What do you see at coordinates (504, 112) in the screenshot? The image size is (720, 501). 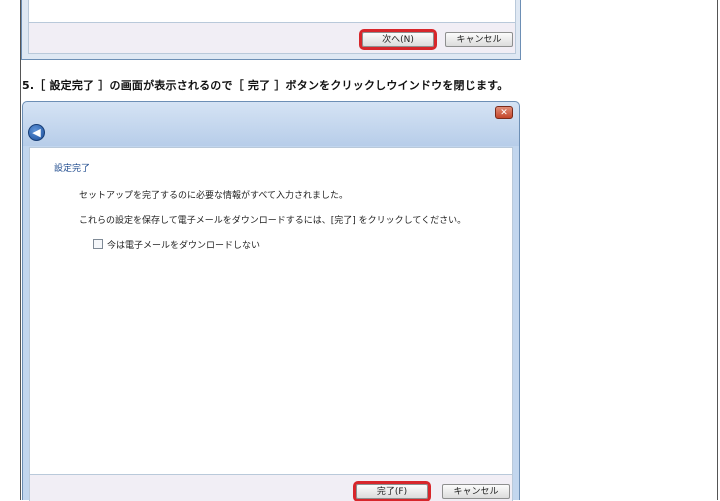 I see `close-icon: ✕` at bounding box center [504, 112].